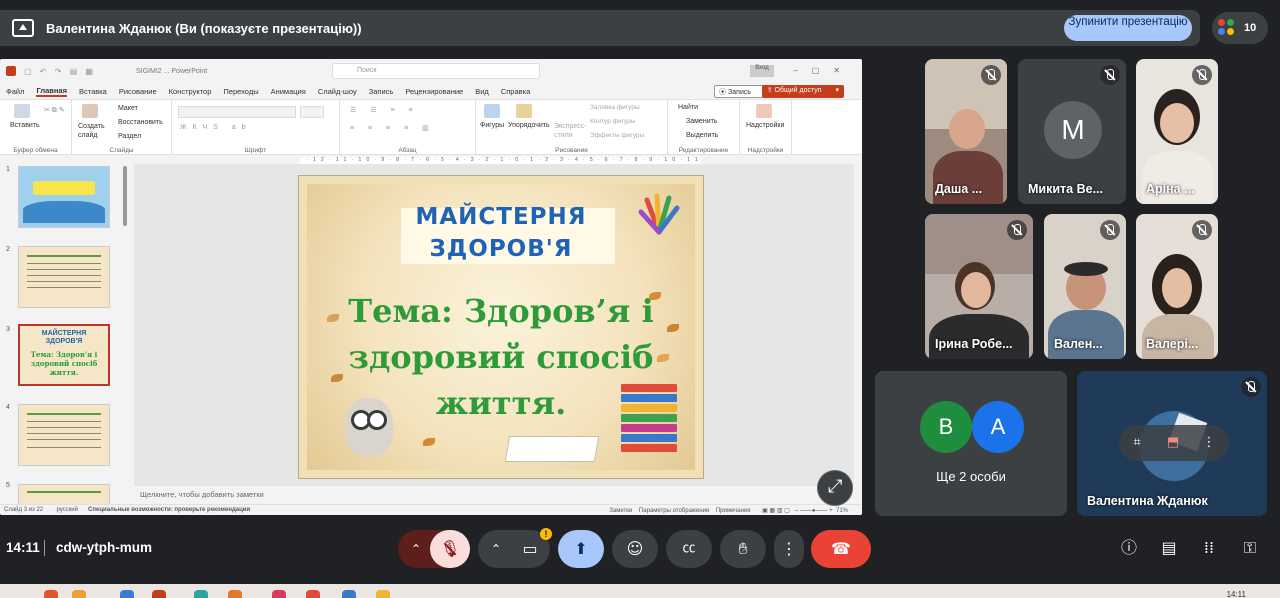  What do you see at coordinates (129, 136) in the screenshot?
I see `section-button: Раздел` at bounding box center [129, 136].